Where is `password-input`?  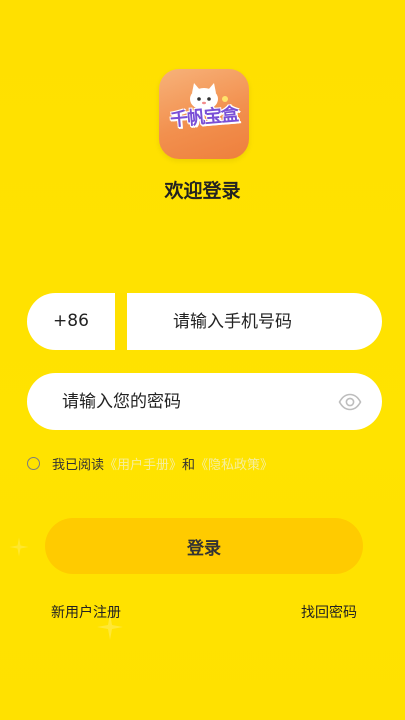 password-input is located at coordinates (177, 401).